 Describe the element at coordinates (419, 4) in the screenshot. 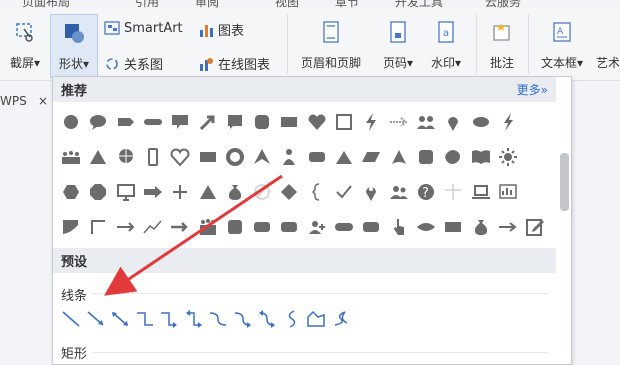

I see `tab-developer: 开发工具` at that location.